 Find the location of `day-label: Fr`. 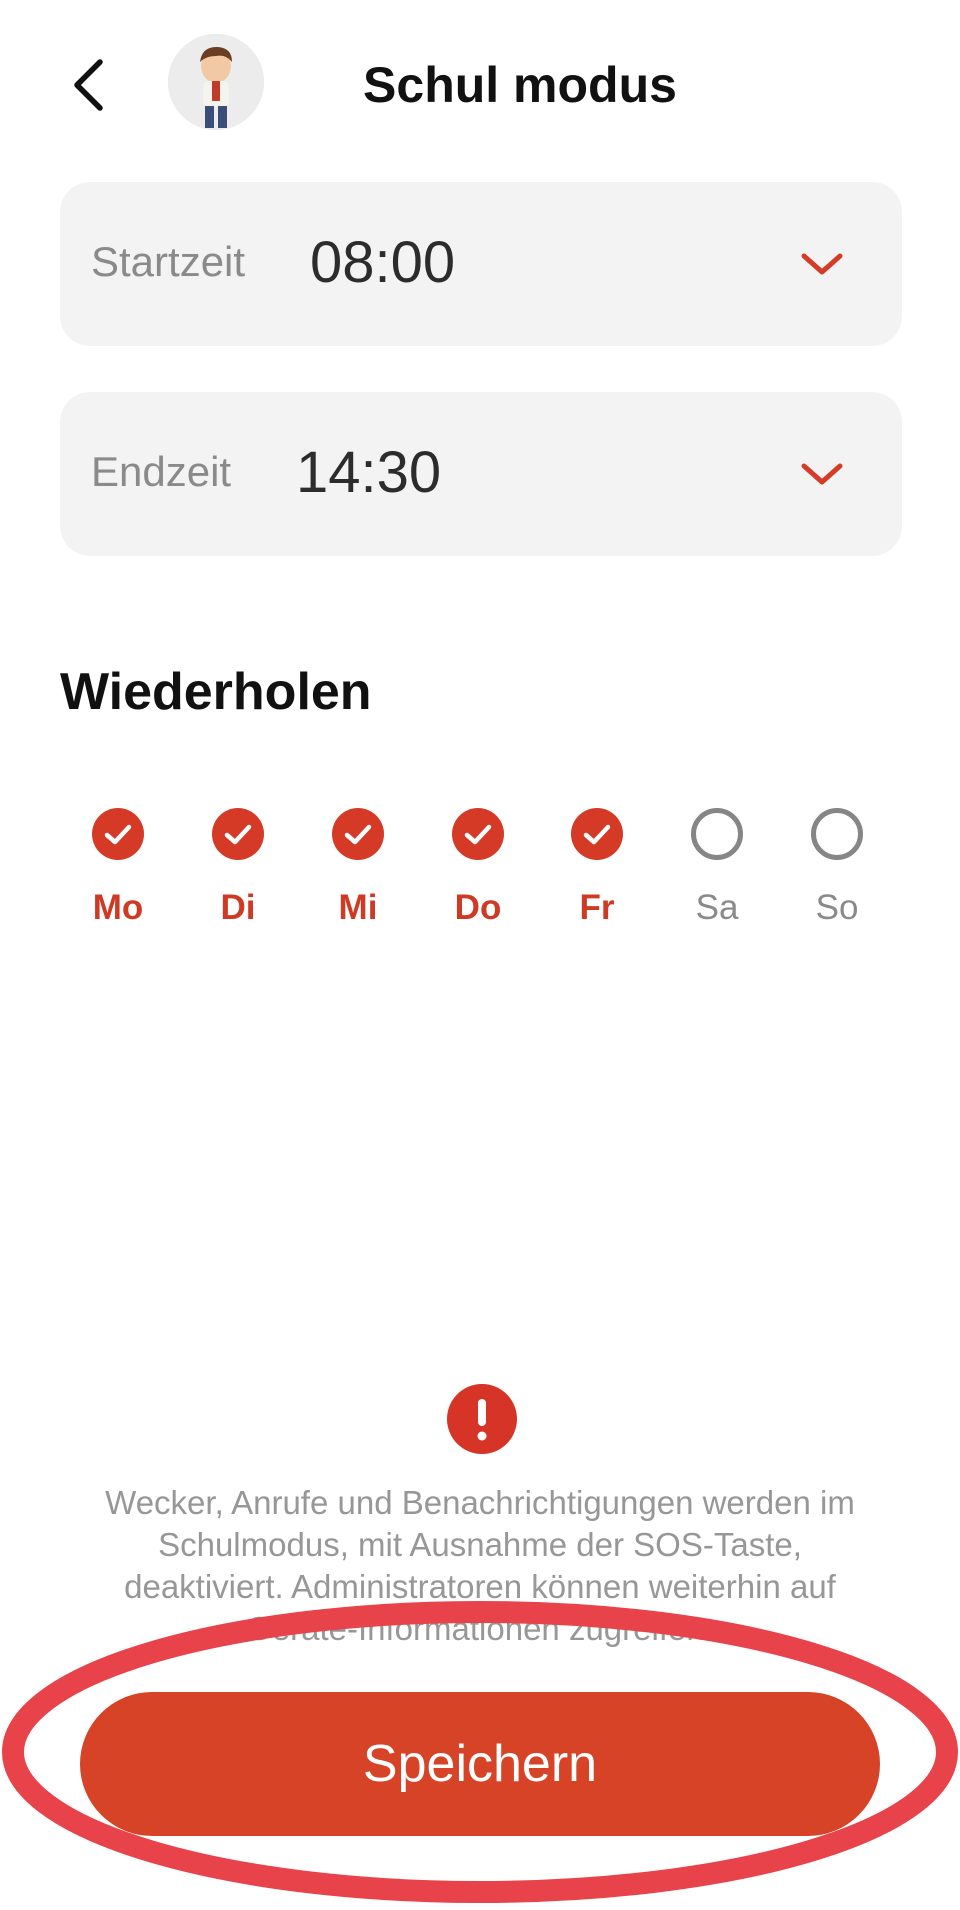

day-label: Fr is located at coordinates (597, 907).